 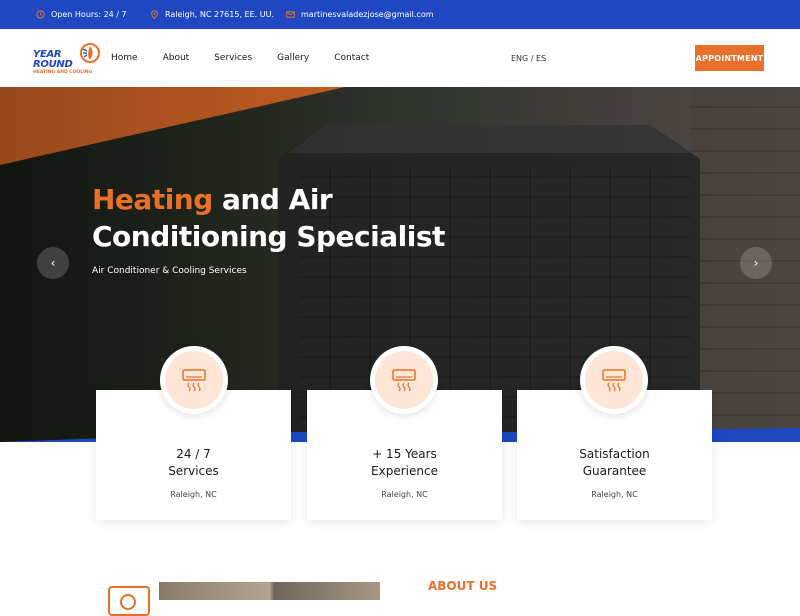 What do you see at coordinates (193, 454) in the screenshot?
I see `feature-title-line1: 24 / 7` at bounding box center [193, 454].